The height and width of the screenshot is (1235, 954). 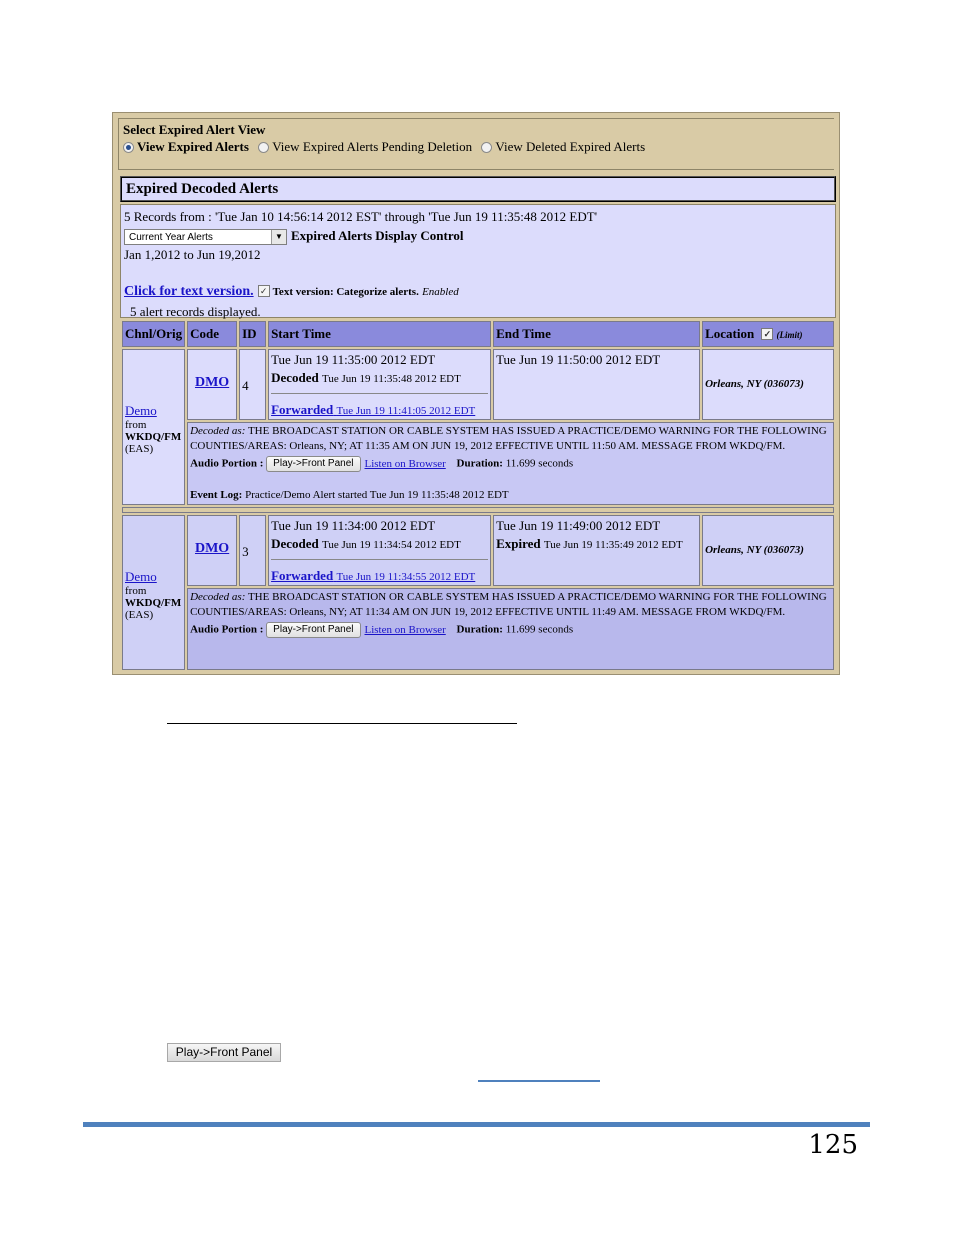 What do you see at coordinates (224, 1052) in the screenshot?
I see `inline-play-front-panel-button: Play->Front Panel` at bounding box center [224, 1052].